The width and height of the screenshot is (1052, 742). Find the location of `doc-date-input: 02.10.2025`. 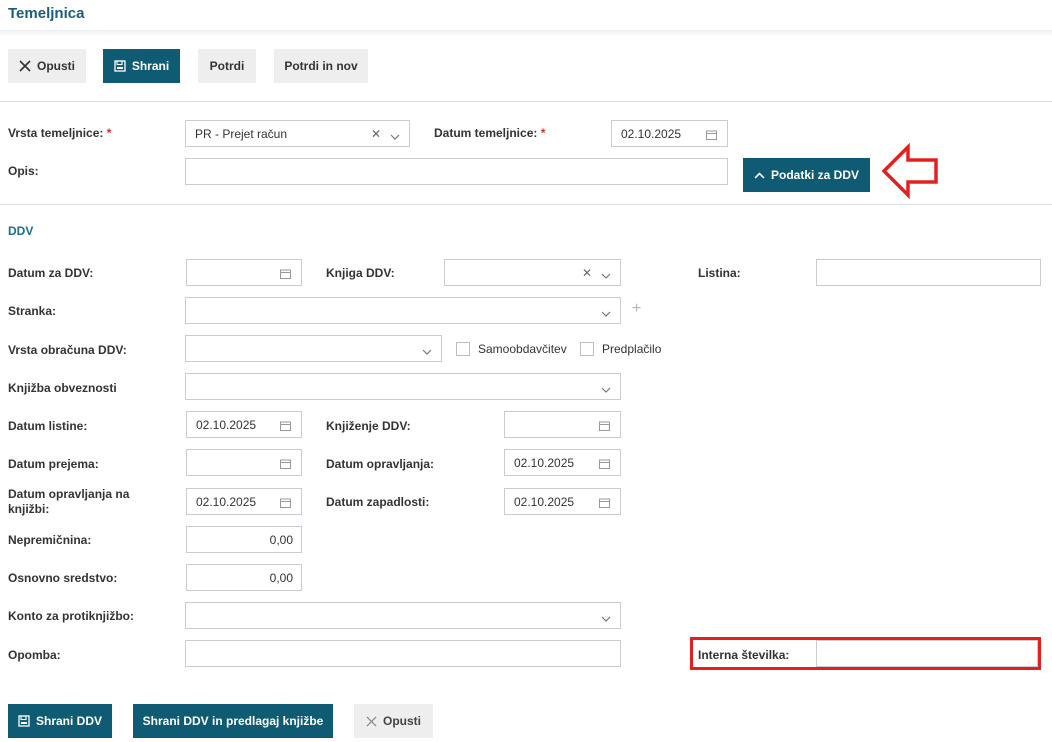

doc-date-input: 02.10.2025 is located at coordinates (244, 424).